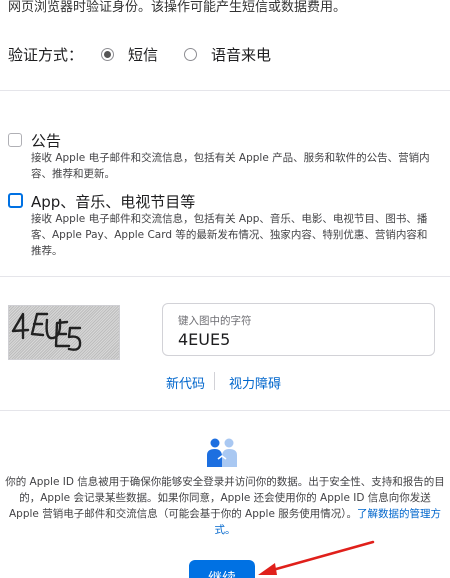 This screenshot has height=578, width=450. I want to click on captcha-input-field: 键入图中的字符 4EUE5, so click(298, 329).